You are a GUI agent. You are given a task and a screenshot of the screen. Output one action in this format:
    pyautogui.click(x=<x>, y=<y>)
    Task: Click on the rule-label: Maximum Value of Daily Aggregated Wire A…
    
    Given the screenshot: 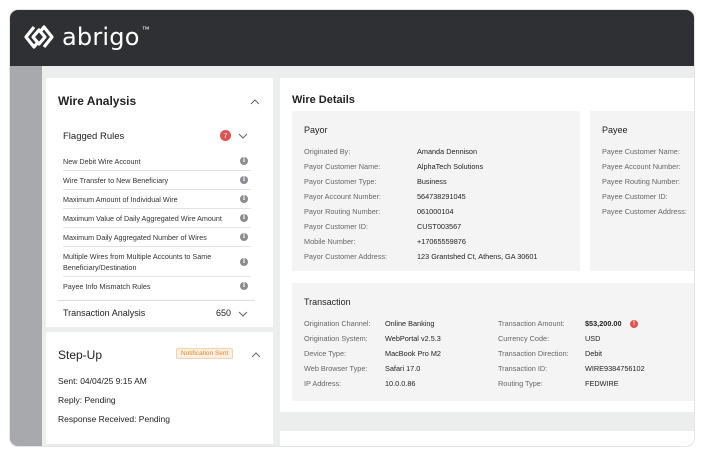 What is the action you would take?
    pyautogui.click(x=142, y=218)
    